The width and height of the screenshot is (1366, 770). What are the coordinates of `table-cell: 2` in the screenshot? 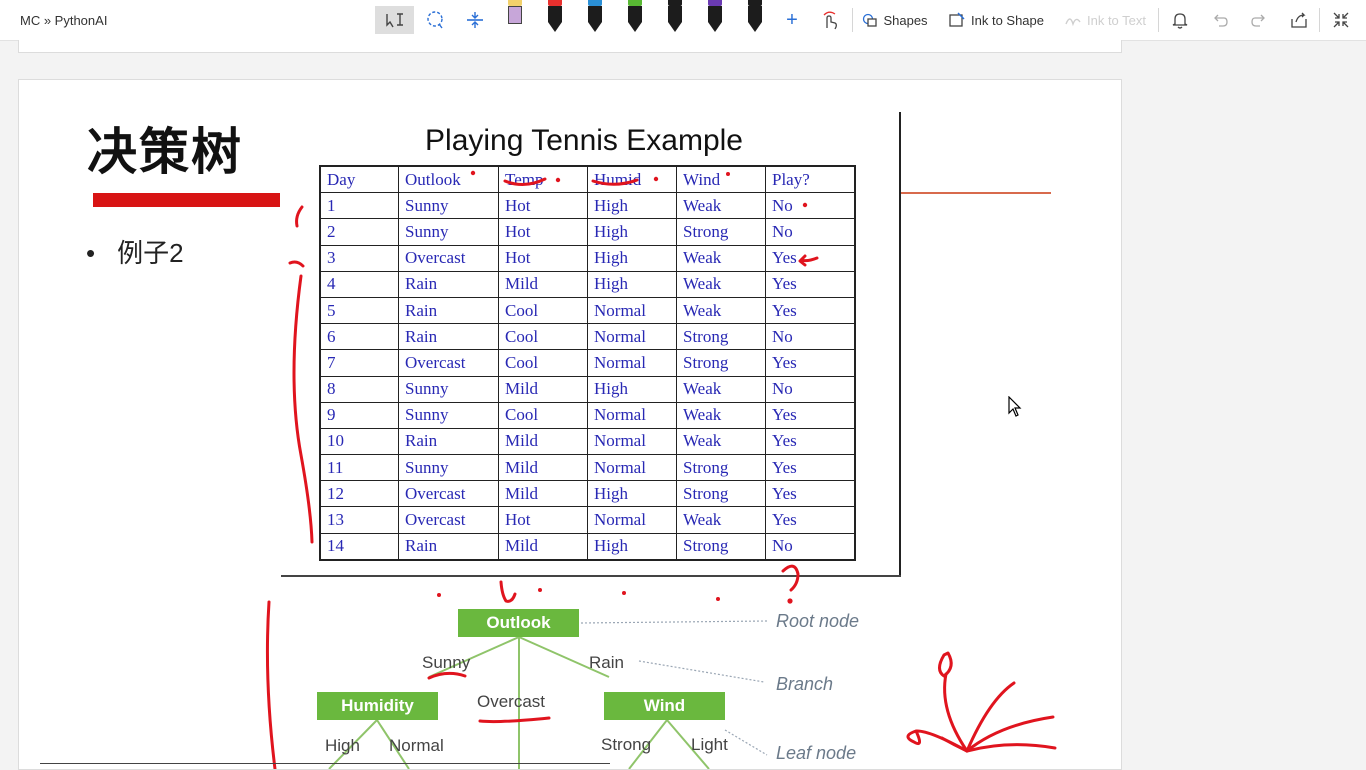 It's located at (359, 232).